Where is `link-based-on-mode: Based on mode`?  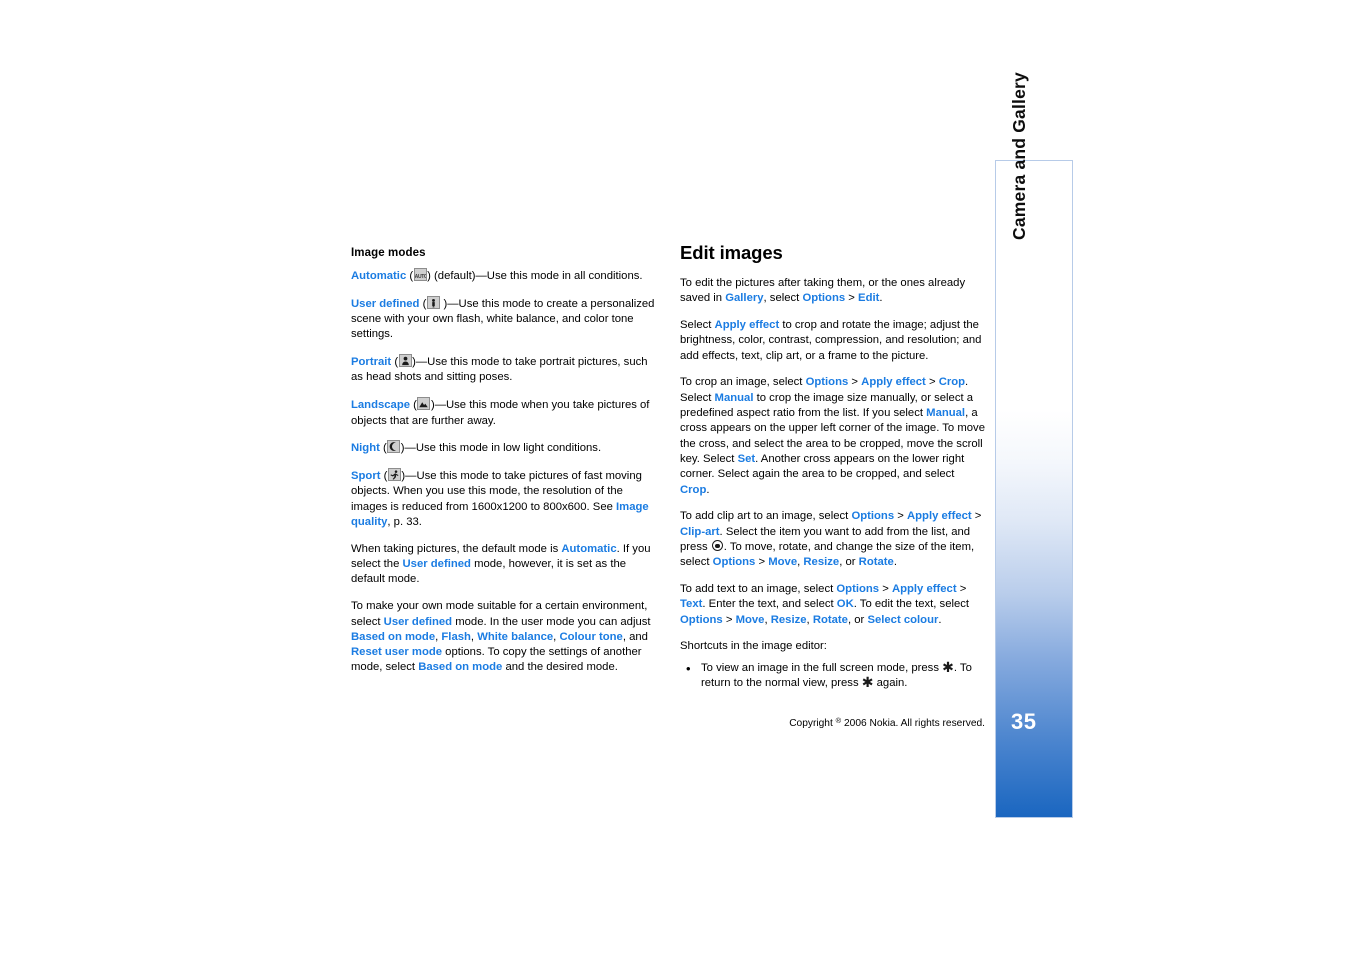 link-based-on-mode: Based on mode is located at coordinates (393, 637).